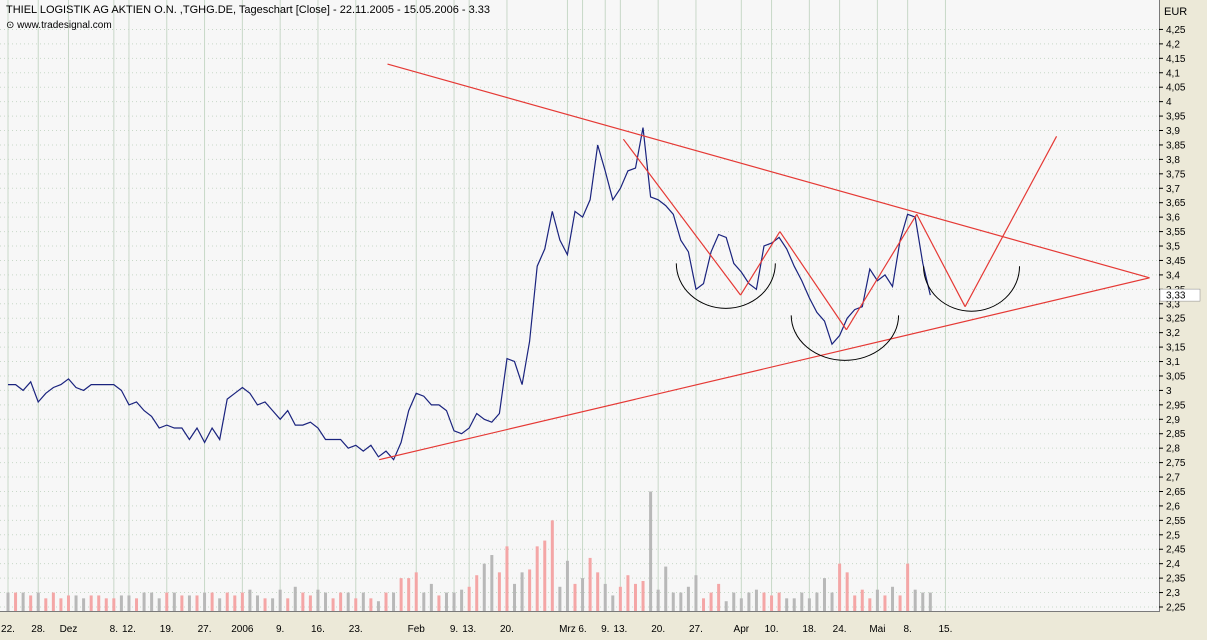 The width and height of the screenshot is (1207, 640). I want to click on x-tick-label: 15., so click(945, 629).